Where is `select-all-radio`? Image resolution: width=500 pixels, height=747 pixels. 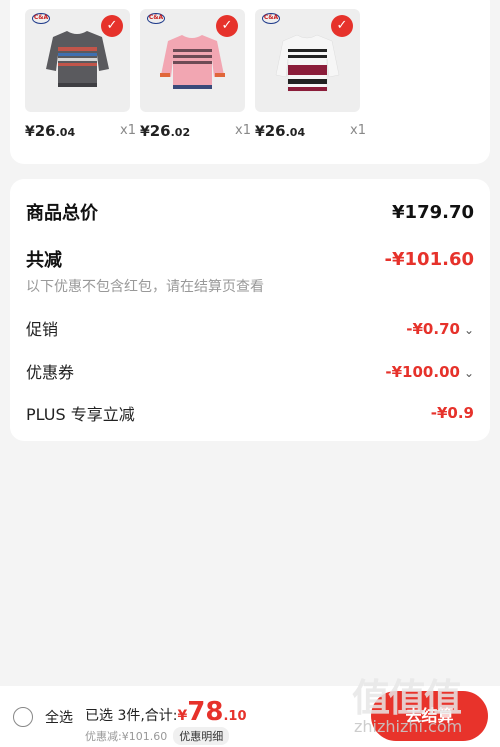 select-all-radio is located at coordinates (23, 717).